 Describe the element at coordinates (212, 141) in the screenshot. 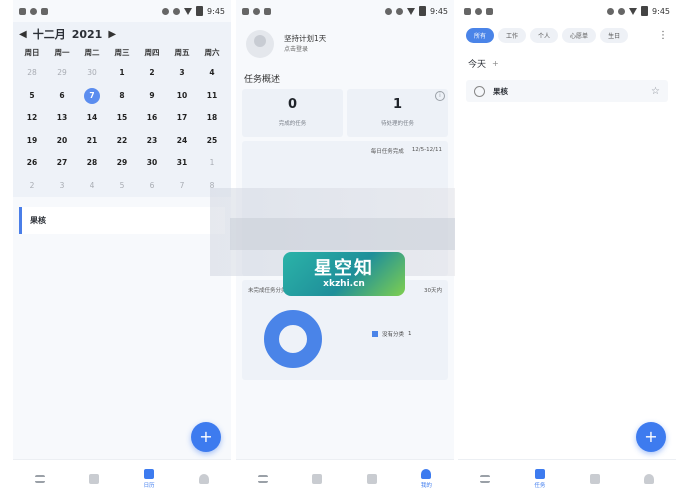

I see `calendar-day: 25` at that location.